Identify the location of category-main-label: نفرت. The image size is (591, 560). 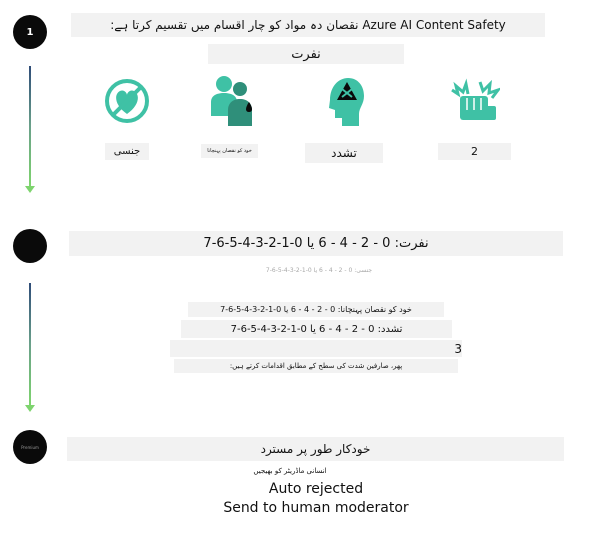
(306, 54).